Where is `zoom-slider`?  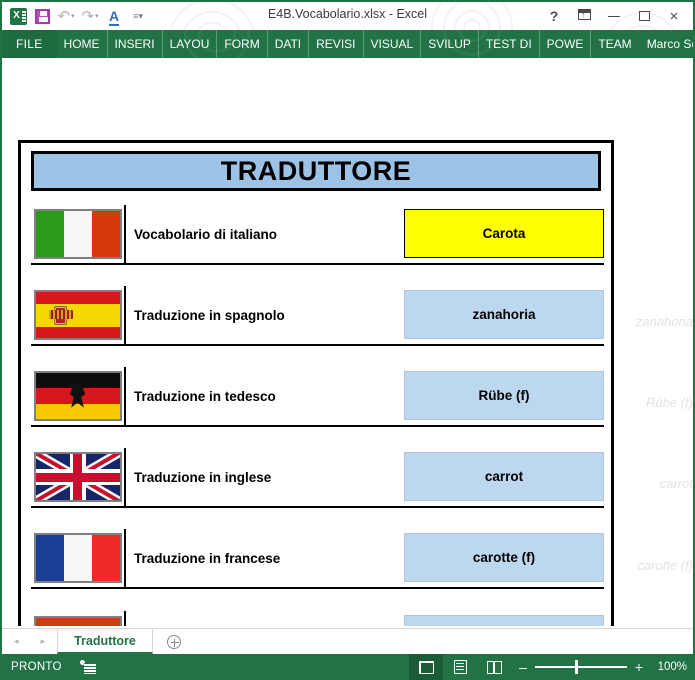
zoom-slider is located at coordinates (581, 667).